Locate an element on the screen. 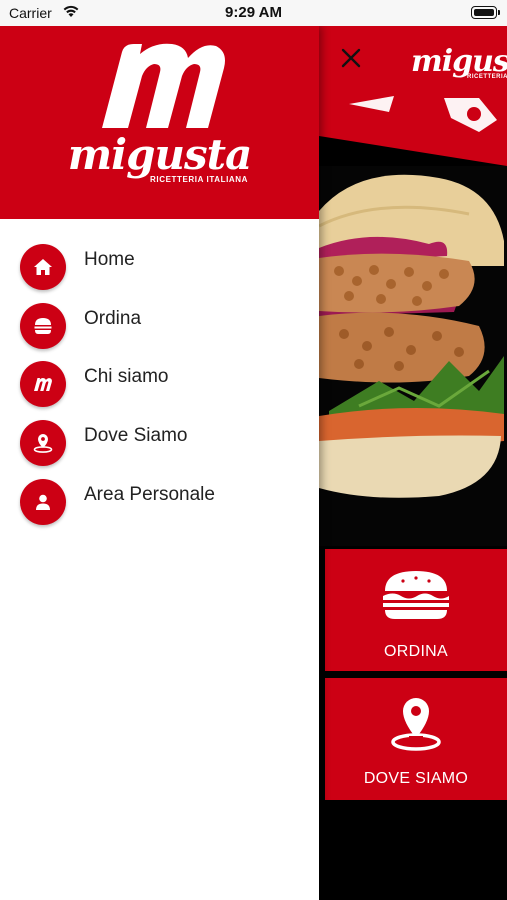 Image resolution: width=507 pixels, height=900 pixels. brand-logo-mark is located at coordinates (163, 85).